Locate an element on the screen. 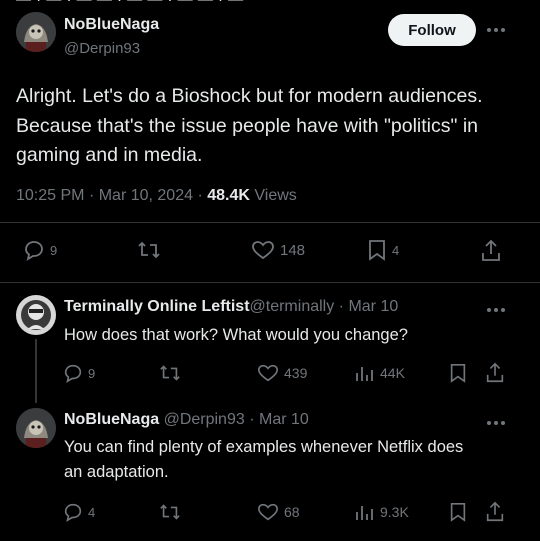 The width and height of the screenshot is (540, 541). follow-button: Follow is located at coordinates (432, 30).